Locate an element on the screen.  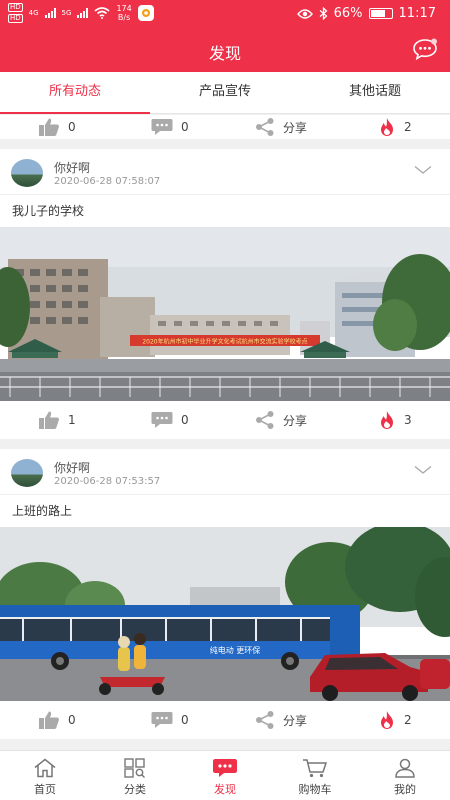
nav-cart: 购物车 is located at coordinates (315, 775).